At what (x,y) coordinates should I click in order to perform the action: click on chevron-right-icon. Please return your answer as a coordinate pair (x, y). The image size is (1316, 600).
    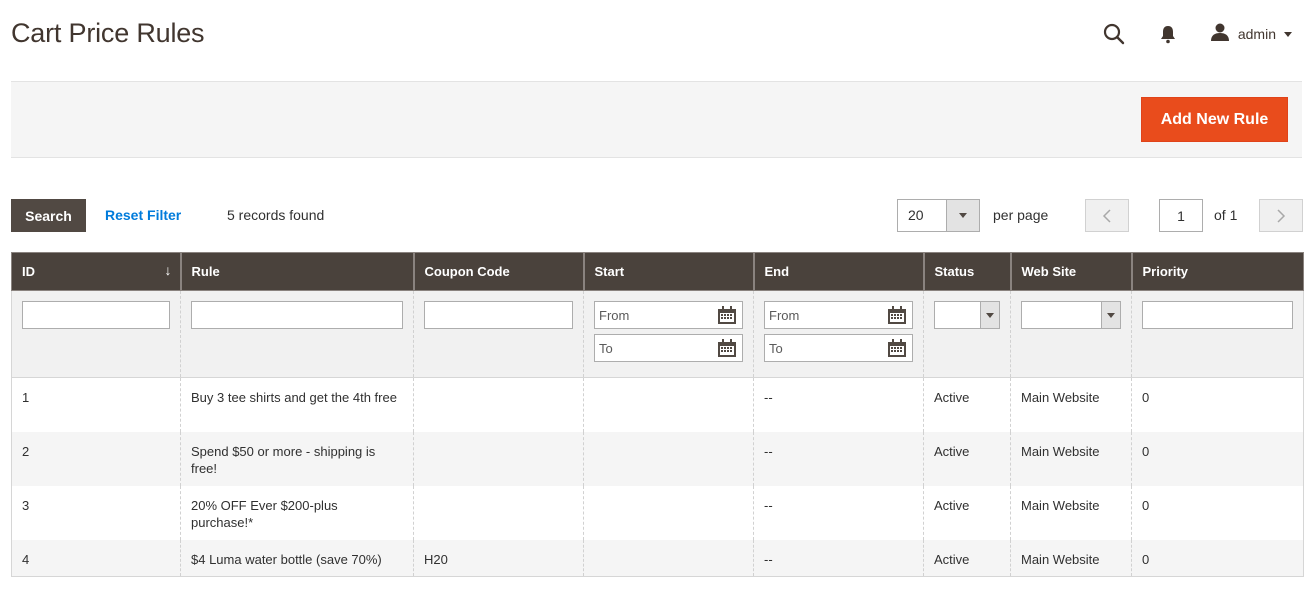
    Looking at the image, I should click on (1281, 215).